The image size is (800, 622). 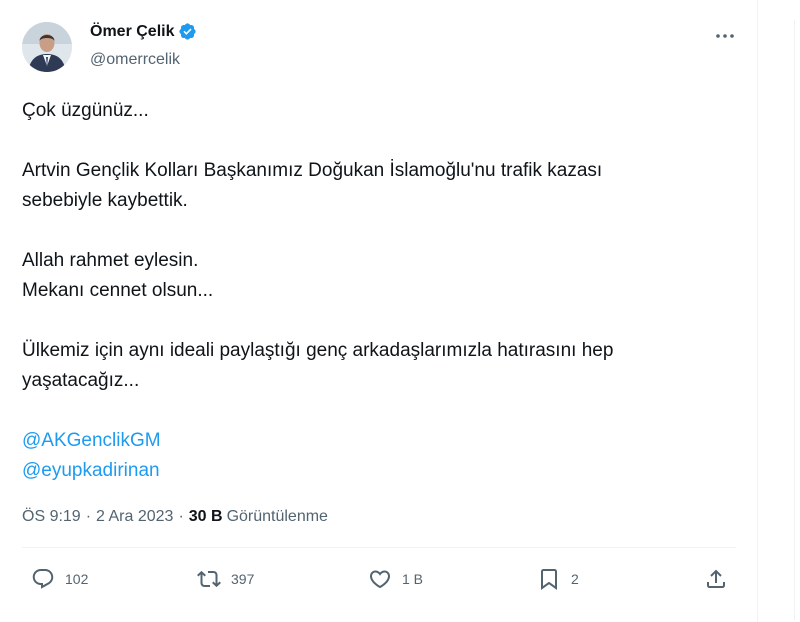 I want to click on tweet-line: Allah rahmet eylesin., so click(x=110, y=260).